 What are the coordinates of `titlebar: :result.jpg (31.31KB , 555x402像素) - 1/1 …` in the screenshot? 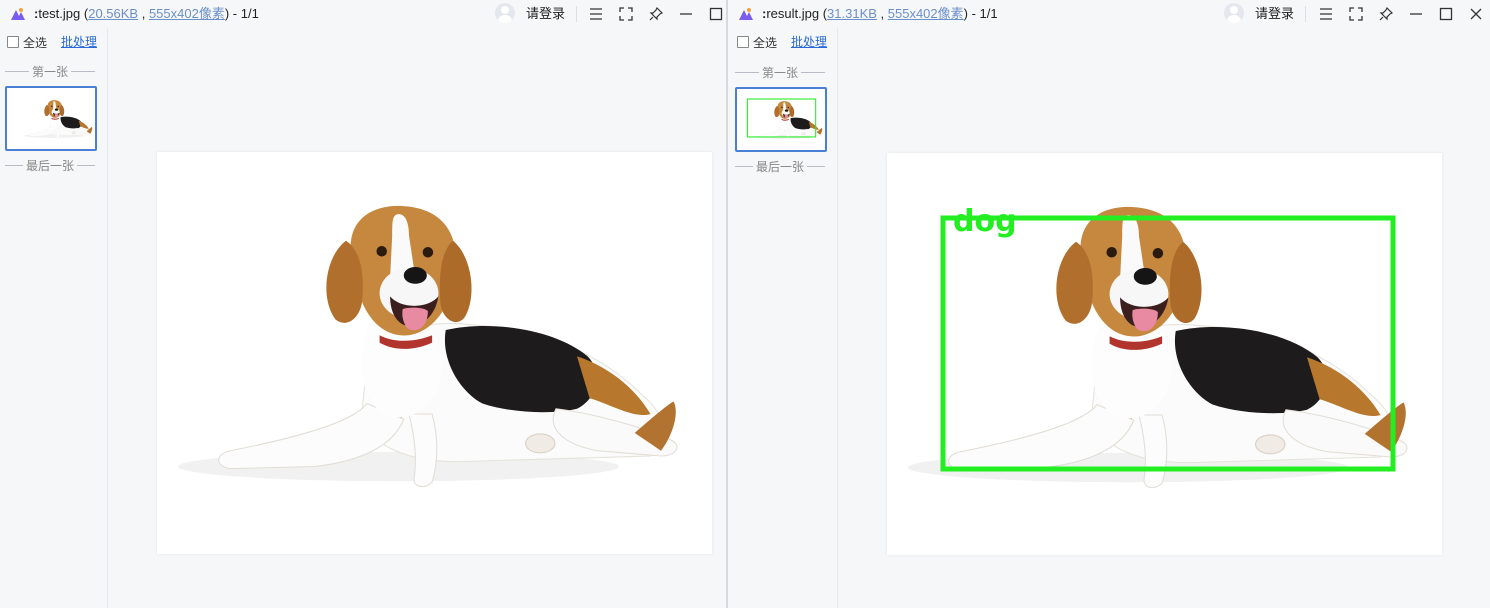 It's located at (1109, 14).